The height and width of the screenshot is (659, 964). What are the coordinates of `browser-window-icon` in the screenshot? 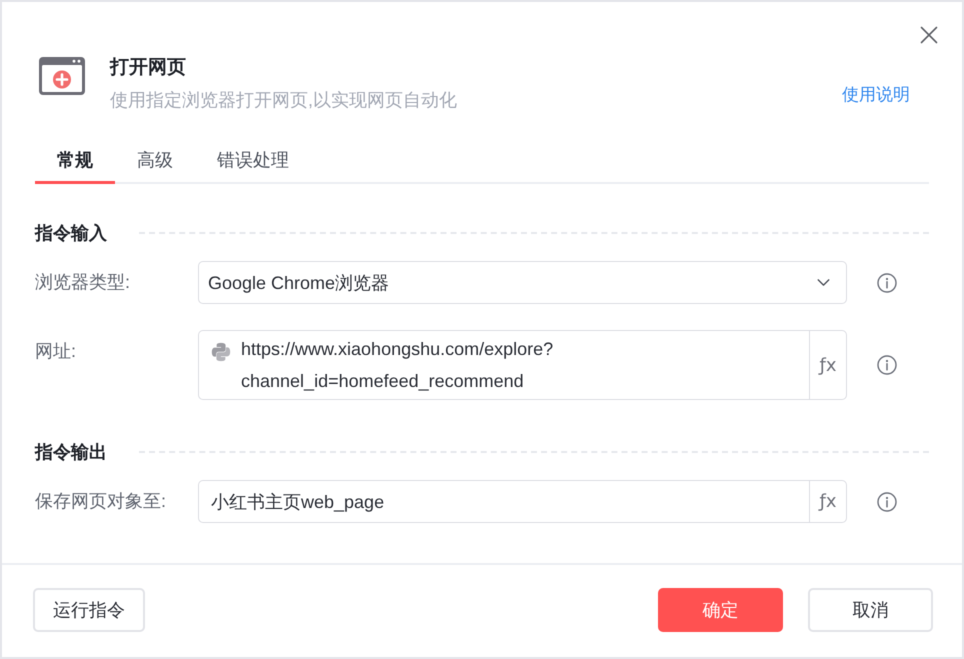 It's located at (62, 76).